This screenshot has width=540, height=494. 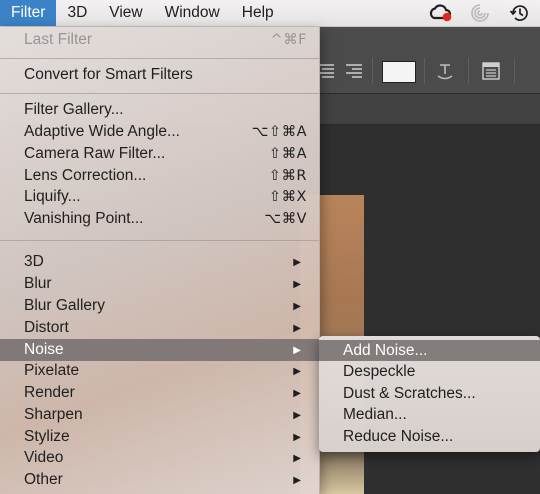 What do you see at coordinates (58, 39) in the screenshot?
I see `menu-item-label: Last Filter` at bounding box center [58, 39].